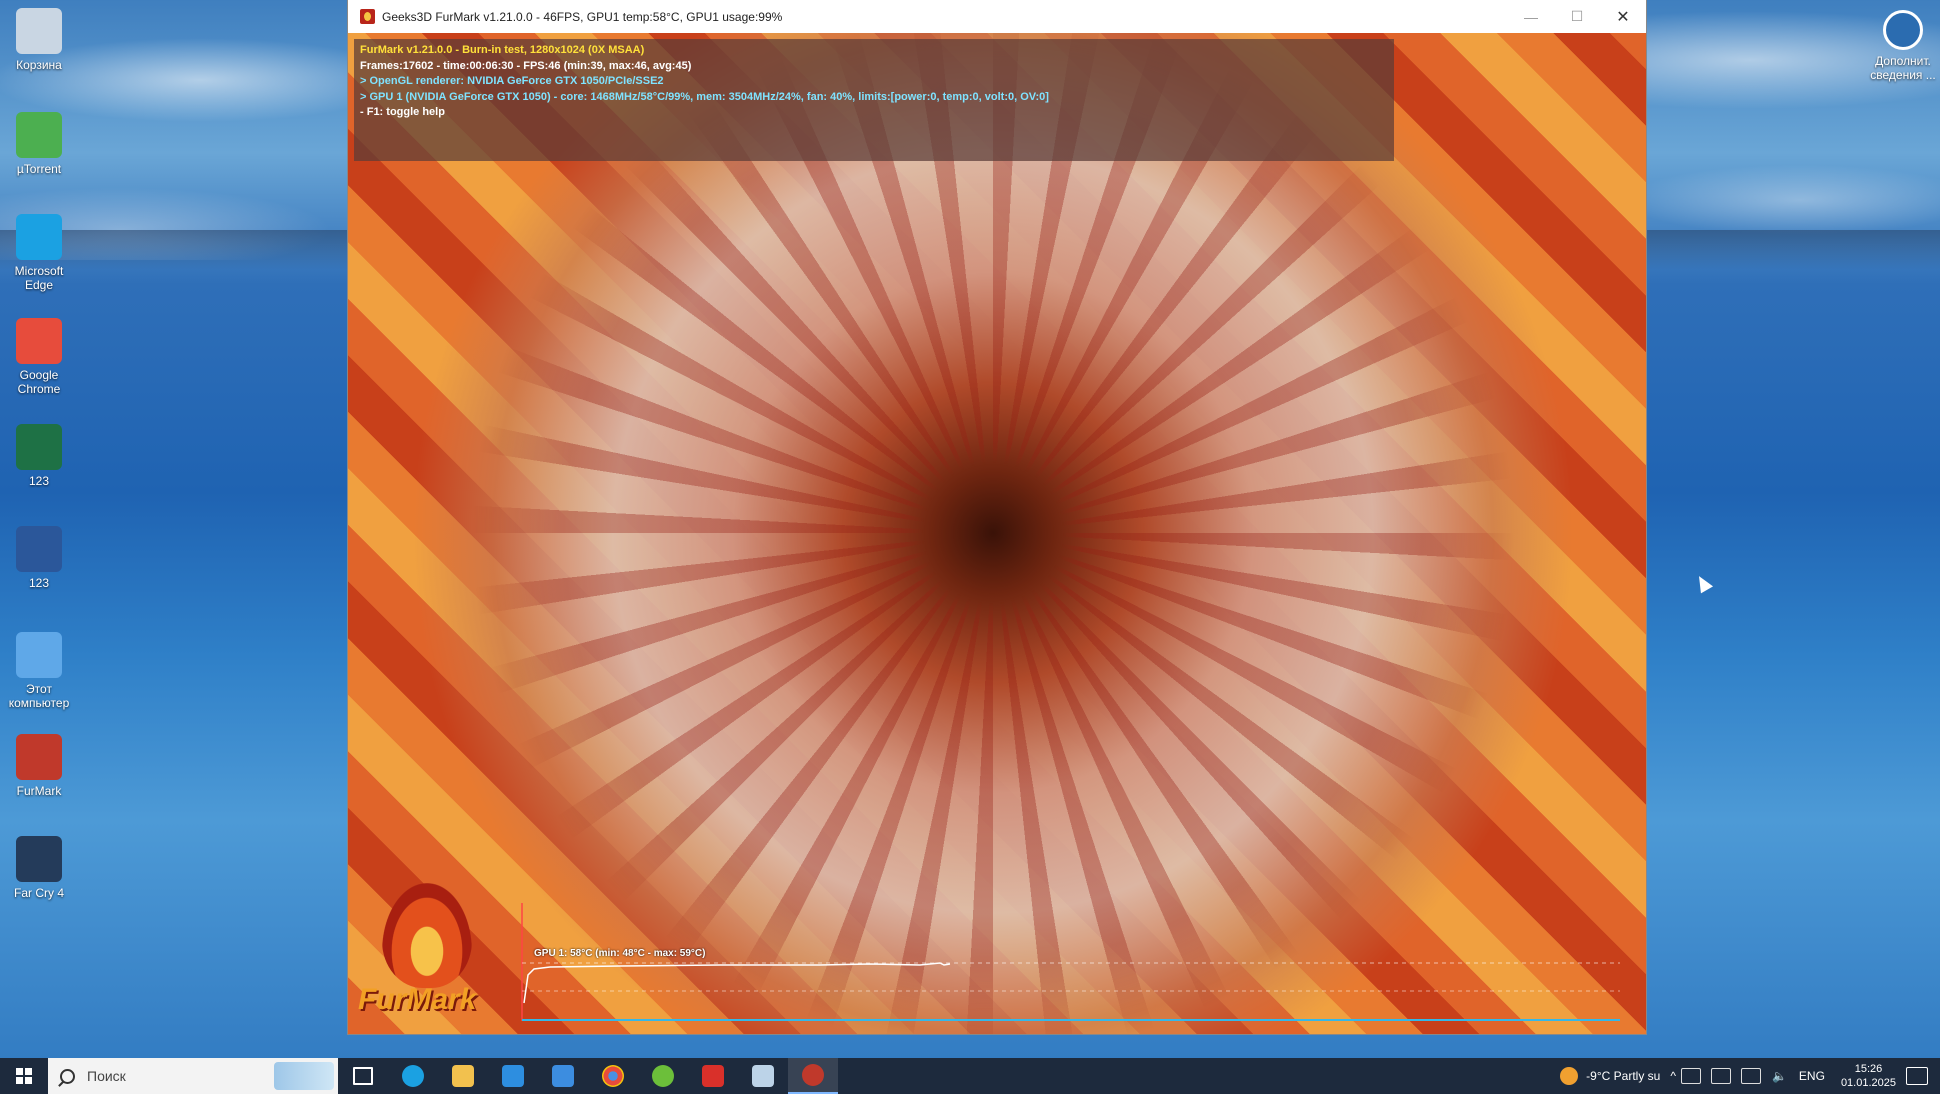 This screenshot has height=1094, width=1940. I want to click on notification-icon, so click(1917, 1076).